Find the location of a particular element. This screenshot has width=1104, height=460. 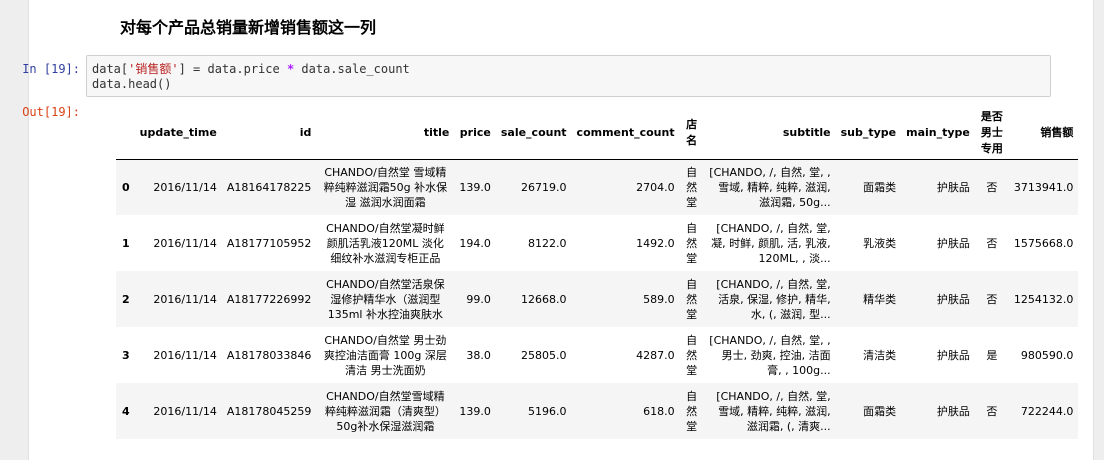

cell-title: CHANDO/自然堂 男士劲爽控油洁面膏 100g 深层清洁 男士洗面奶 is located at coordinates (385, 355).